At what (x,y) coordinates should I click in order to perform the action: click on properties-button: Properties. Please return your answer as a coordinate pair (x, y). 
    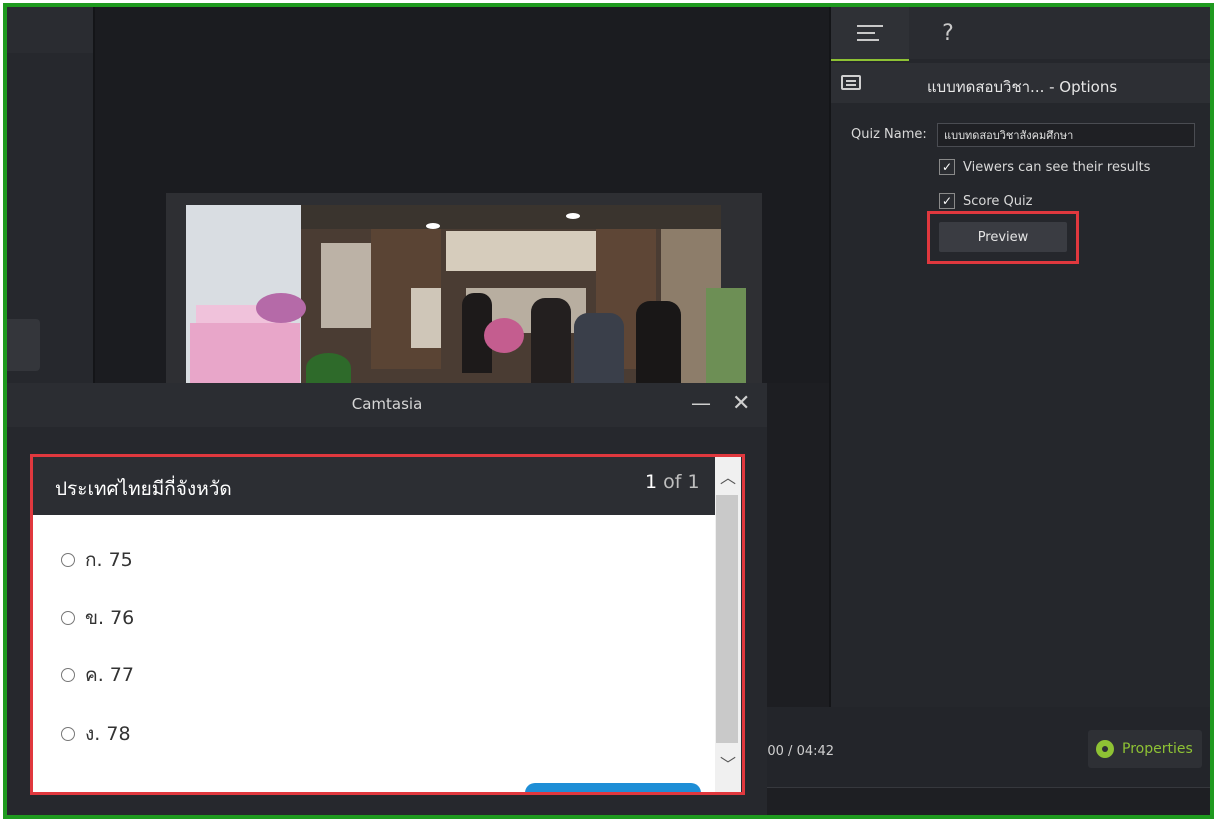
    Looking at the image, I should click on (1145, 749).